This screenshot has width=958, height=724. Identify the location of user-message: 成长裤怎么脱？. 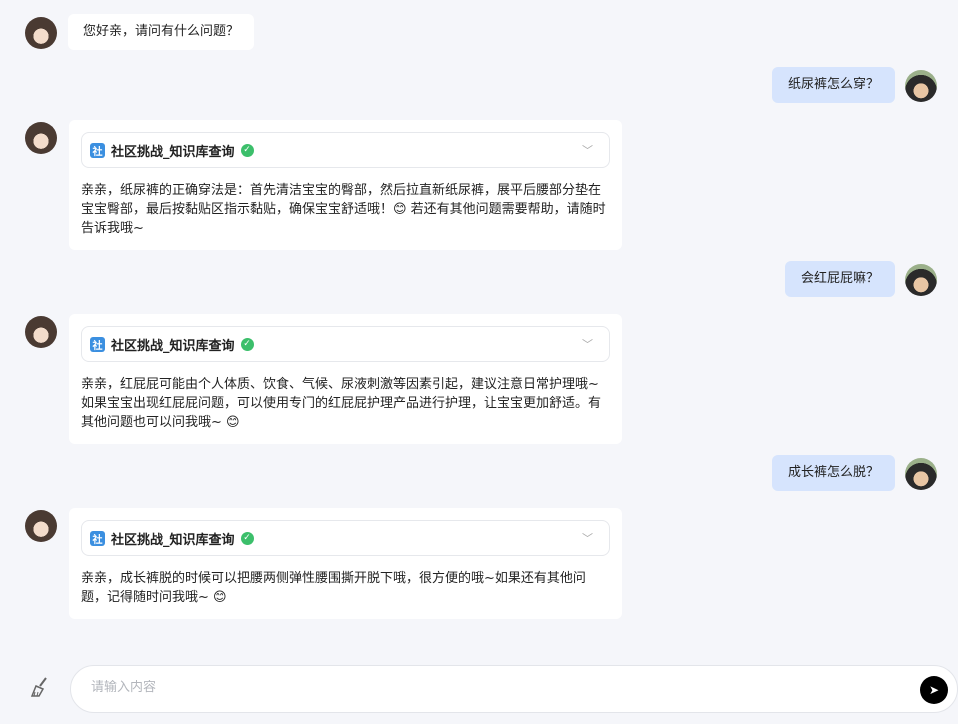
(833, 473).